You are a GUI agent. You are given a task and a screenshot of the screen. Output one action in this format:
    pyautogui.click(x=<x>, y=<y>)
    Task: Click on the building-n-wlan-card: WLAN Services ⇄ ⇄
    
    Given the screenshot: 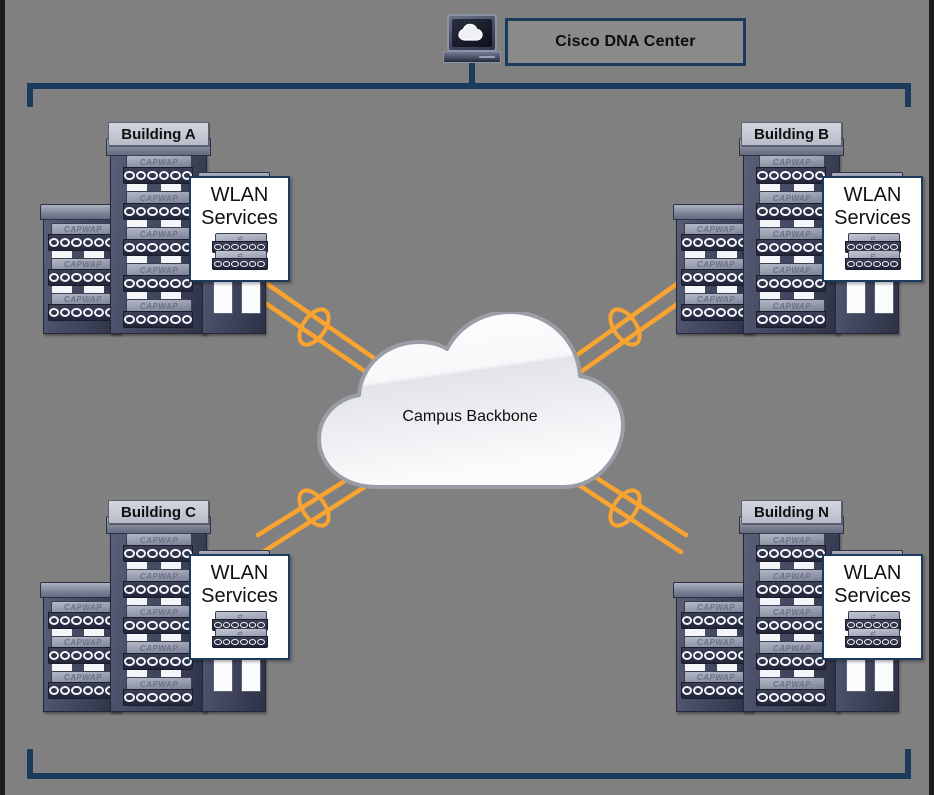 What is the action you would take?
    pyautogui.click(x=872, y=607)
    